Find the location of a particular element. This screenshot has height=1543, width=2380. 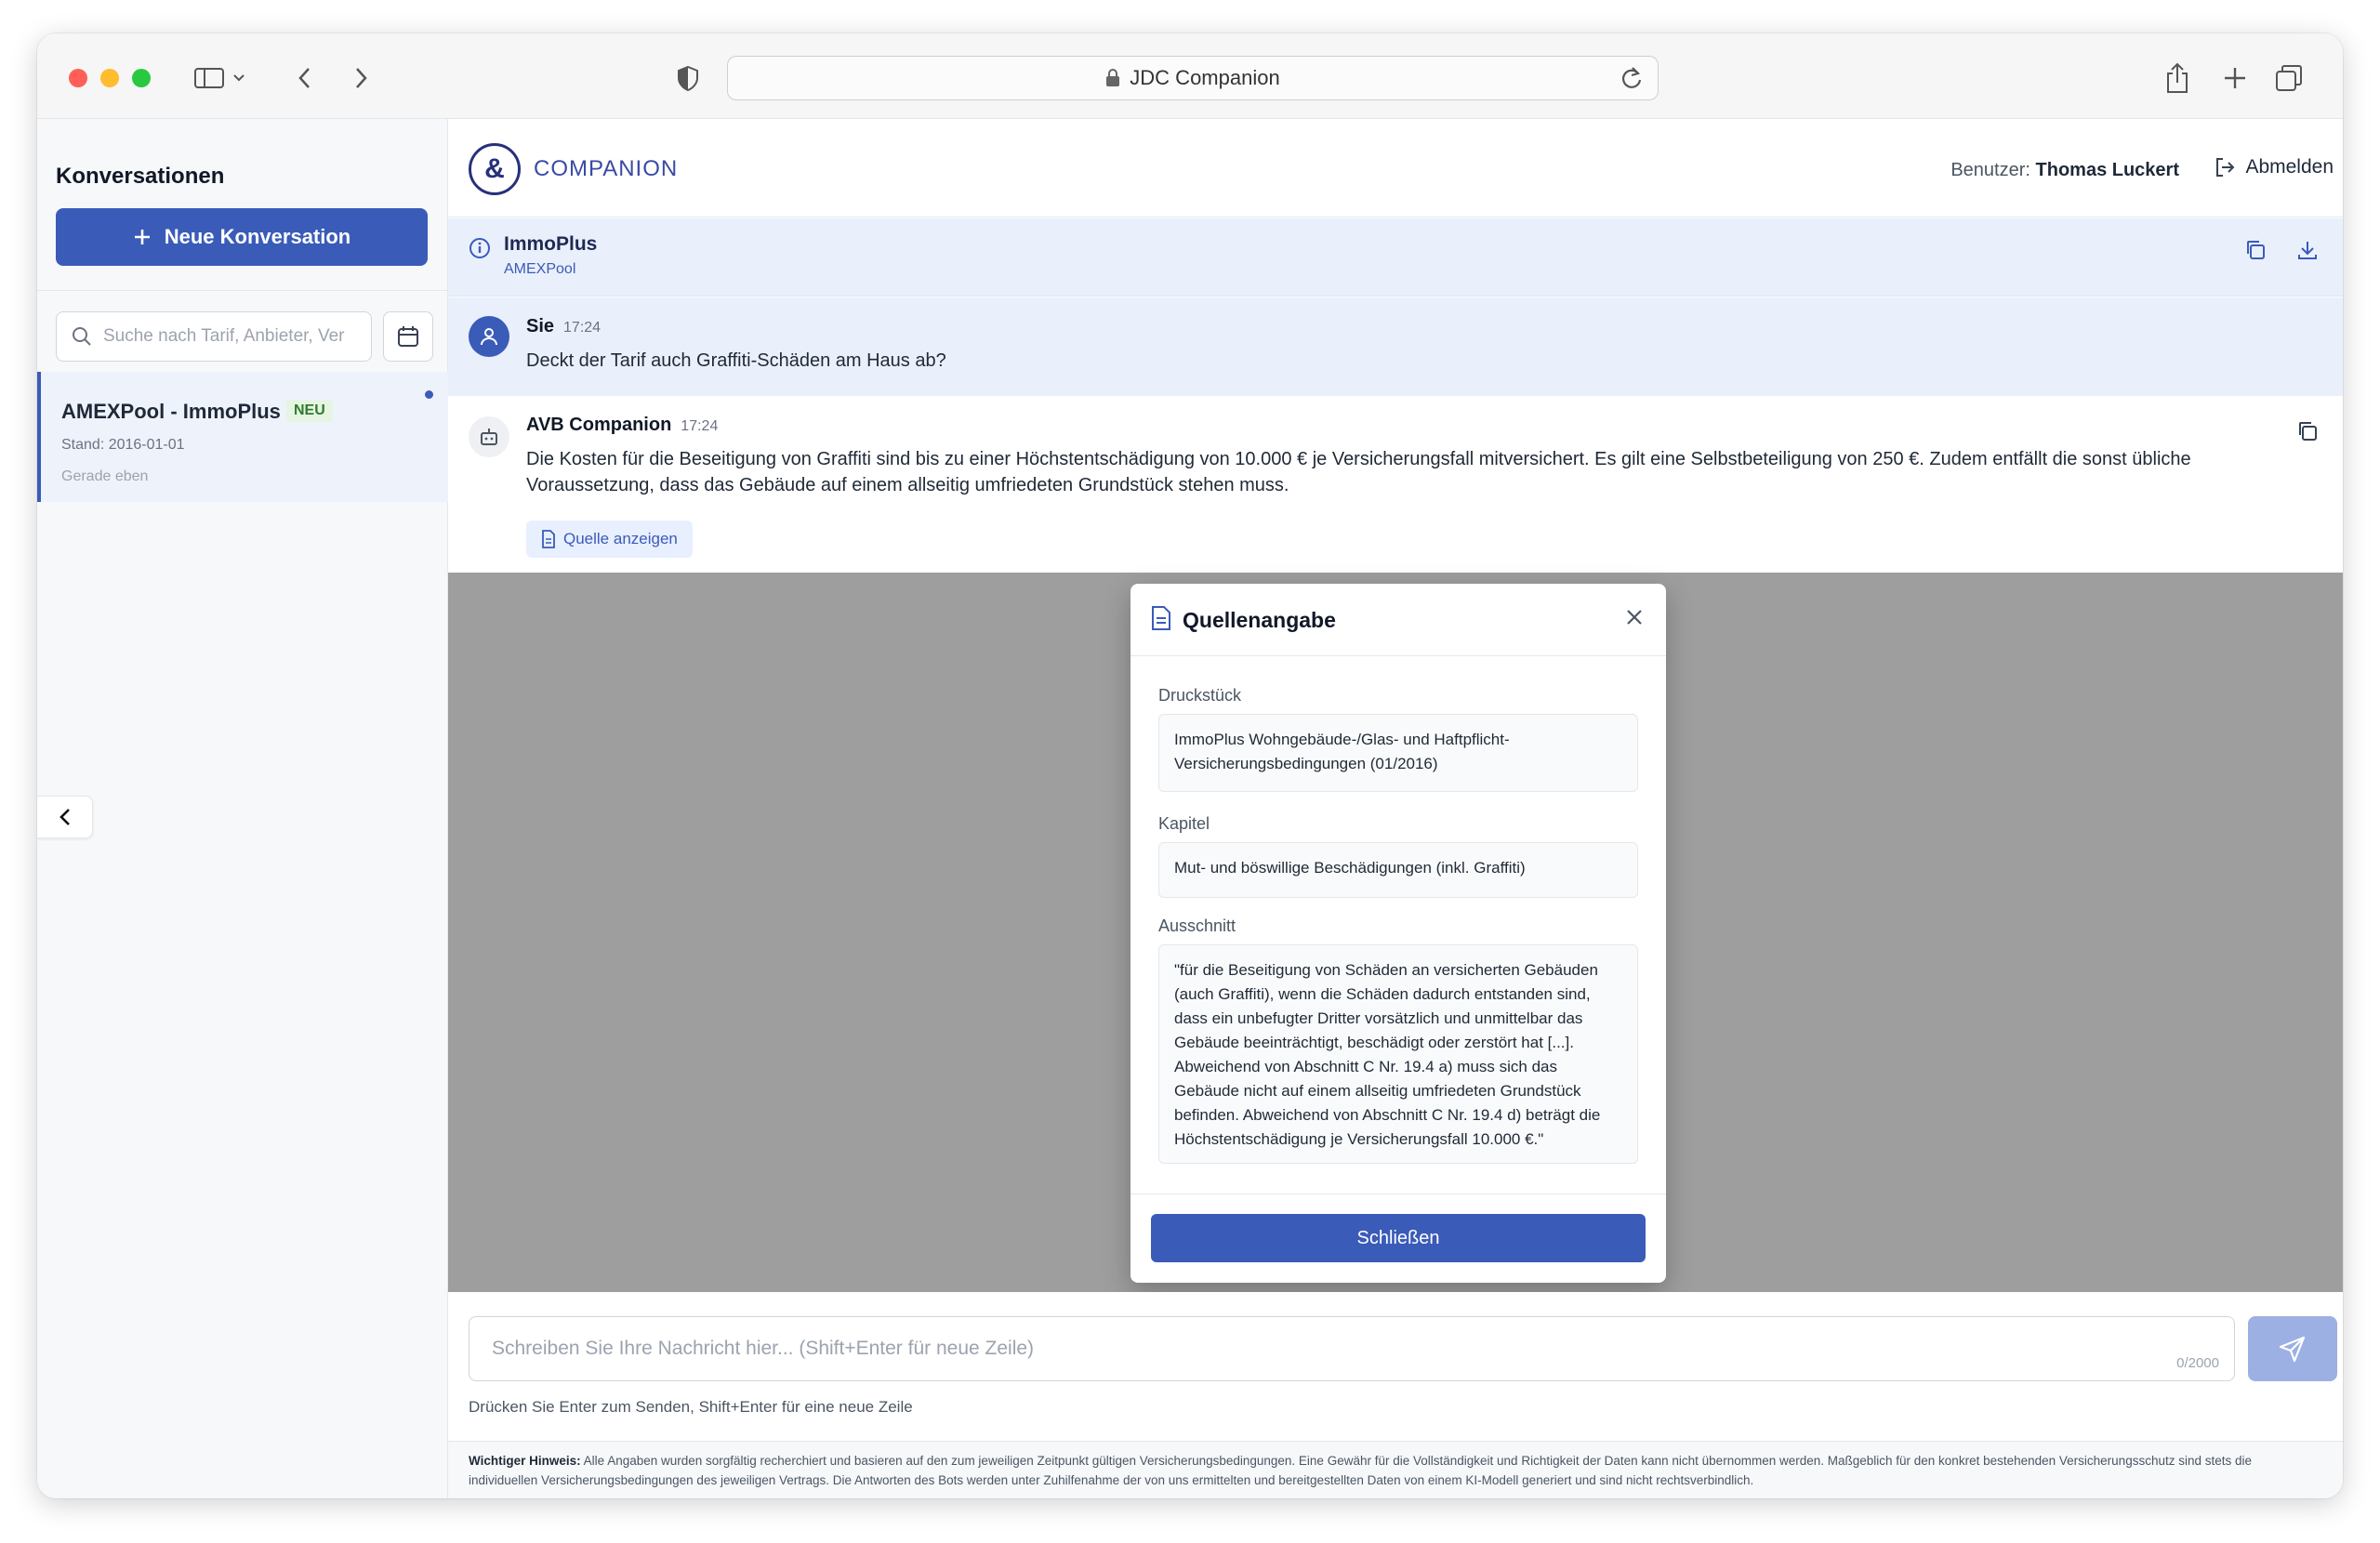

tariff-provider: AMEXPool is located at coordinates (540, 269).